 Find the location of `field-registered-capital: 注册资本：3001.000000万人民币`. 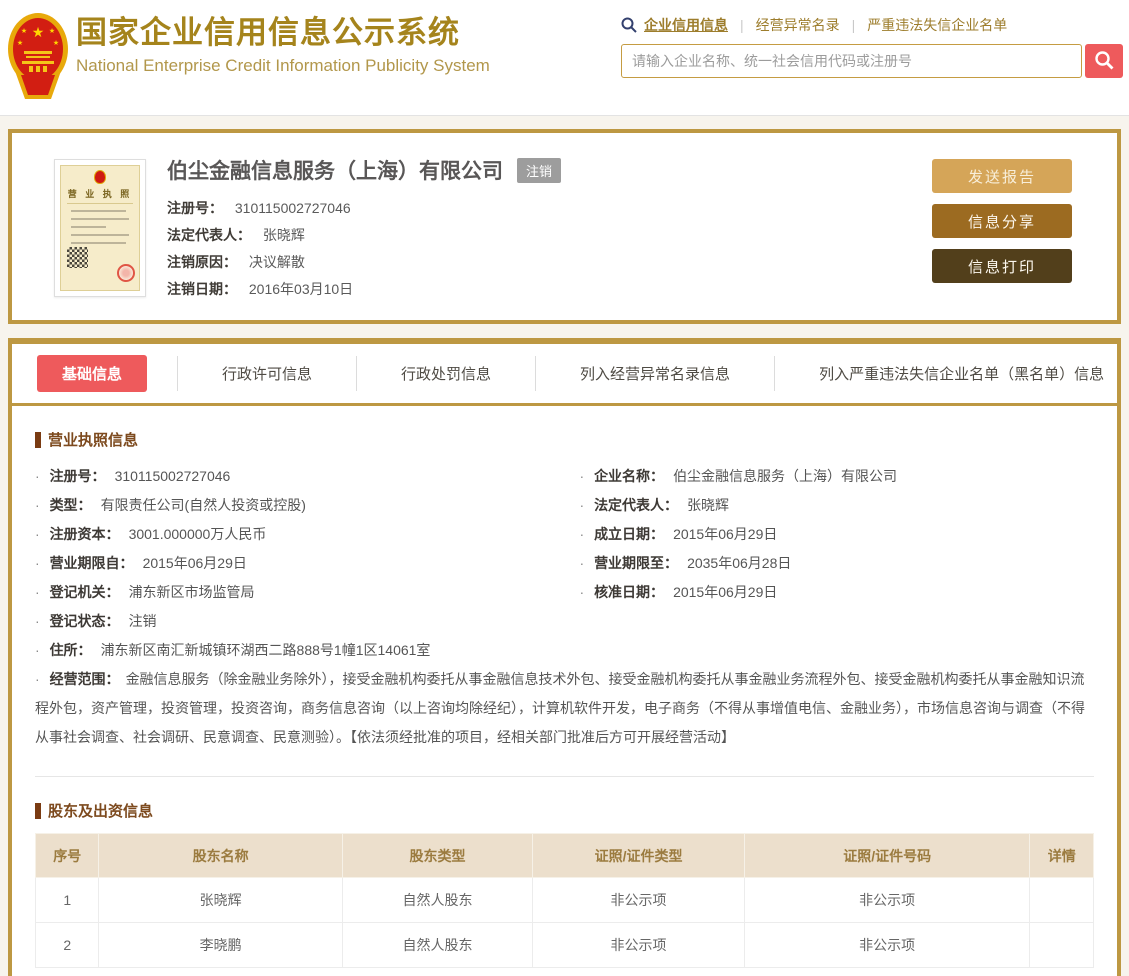

field-registered-capital: 注册资本：3001.000000万人民币 is located at coordinates (292, 534).